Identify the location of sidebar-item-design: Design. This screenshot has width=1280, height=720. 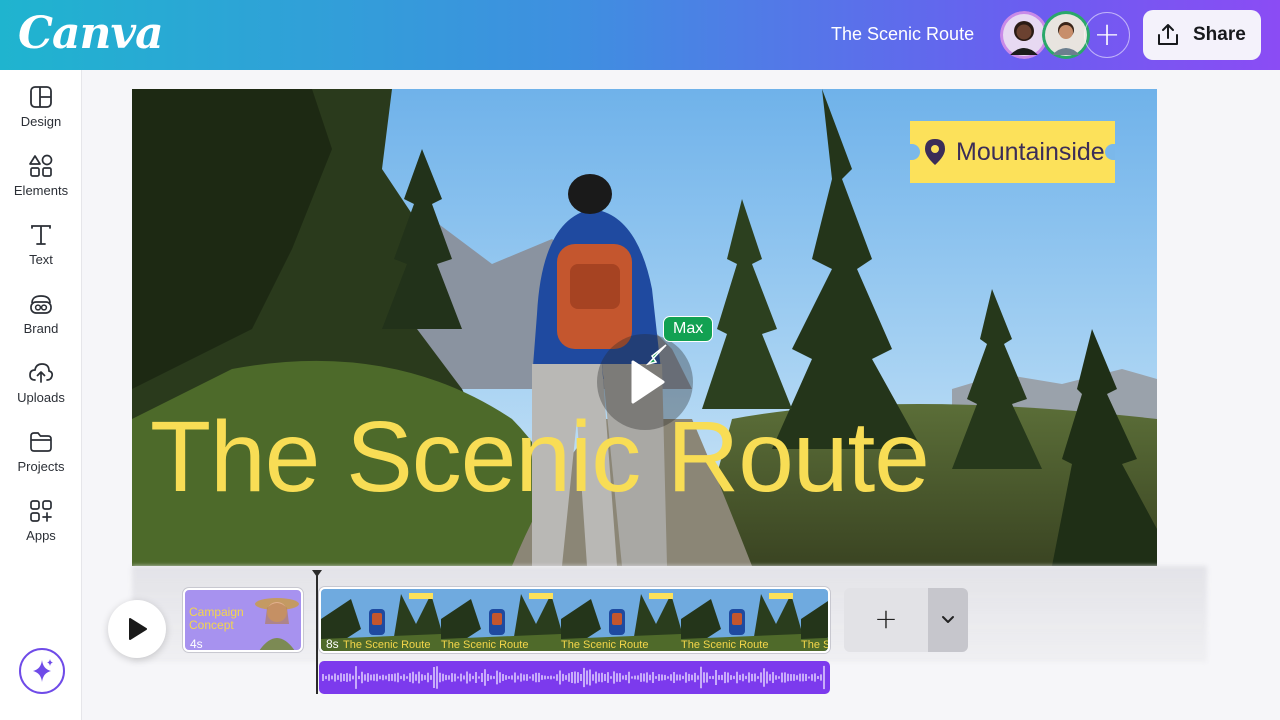
(41, 106).